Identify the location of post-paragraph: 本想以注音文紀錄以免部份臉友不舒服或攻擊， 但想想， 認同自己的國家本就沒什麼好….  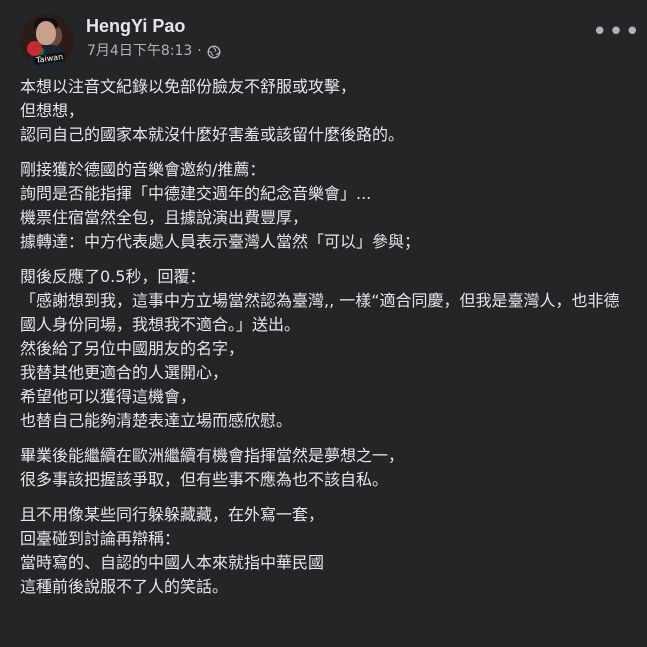
(323, 111).